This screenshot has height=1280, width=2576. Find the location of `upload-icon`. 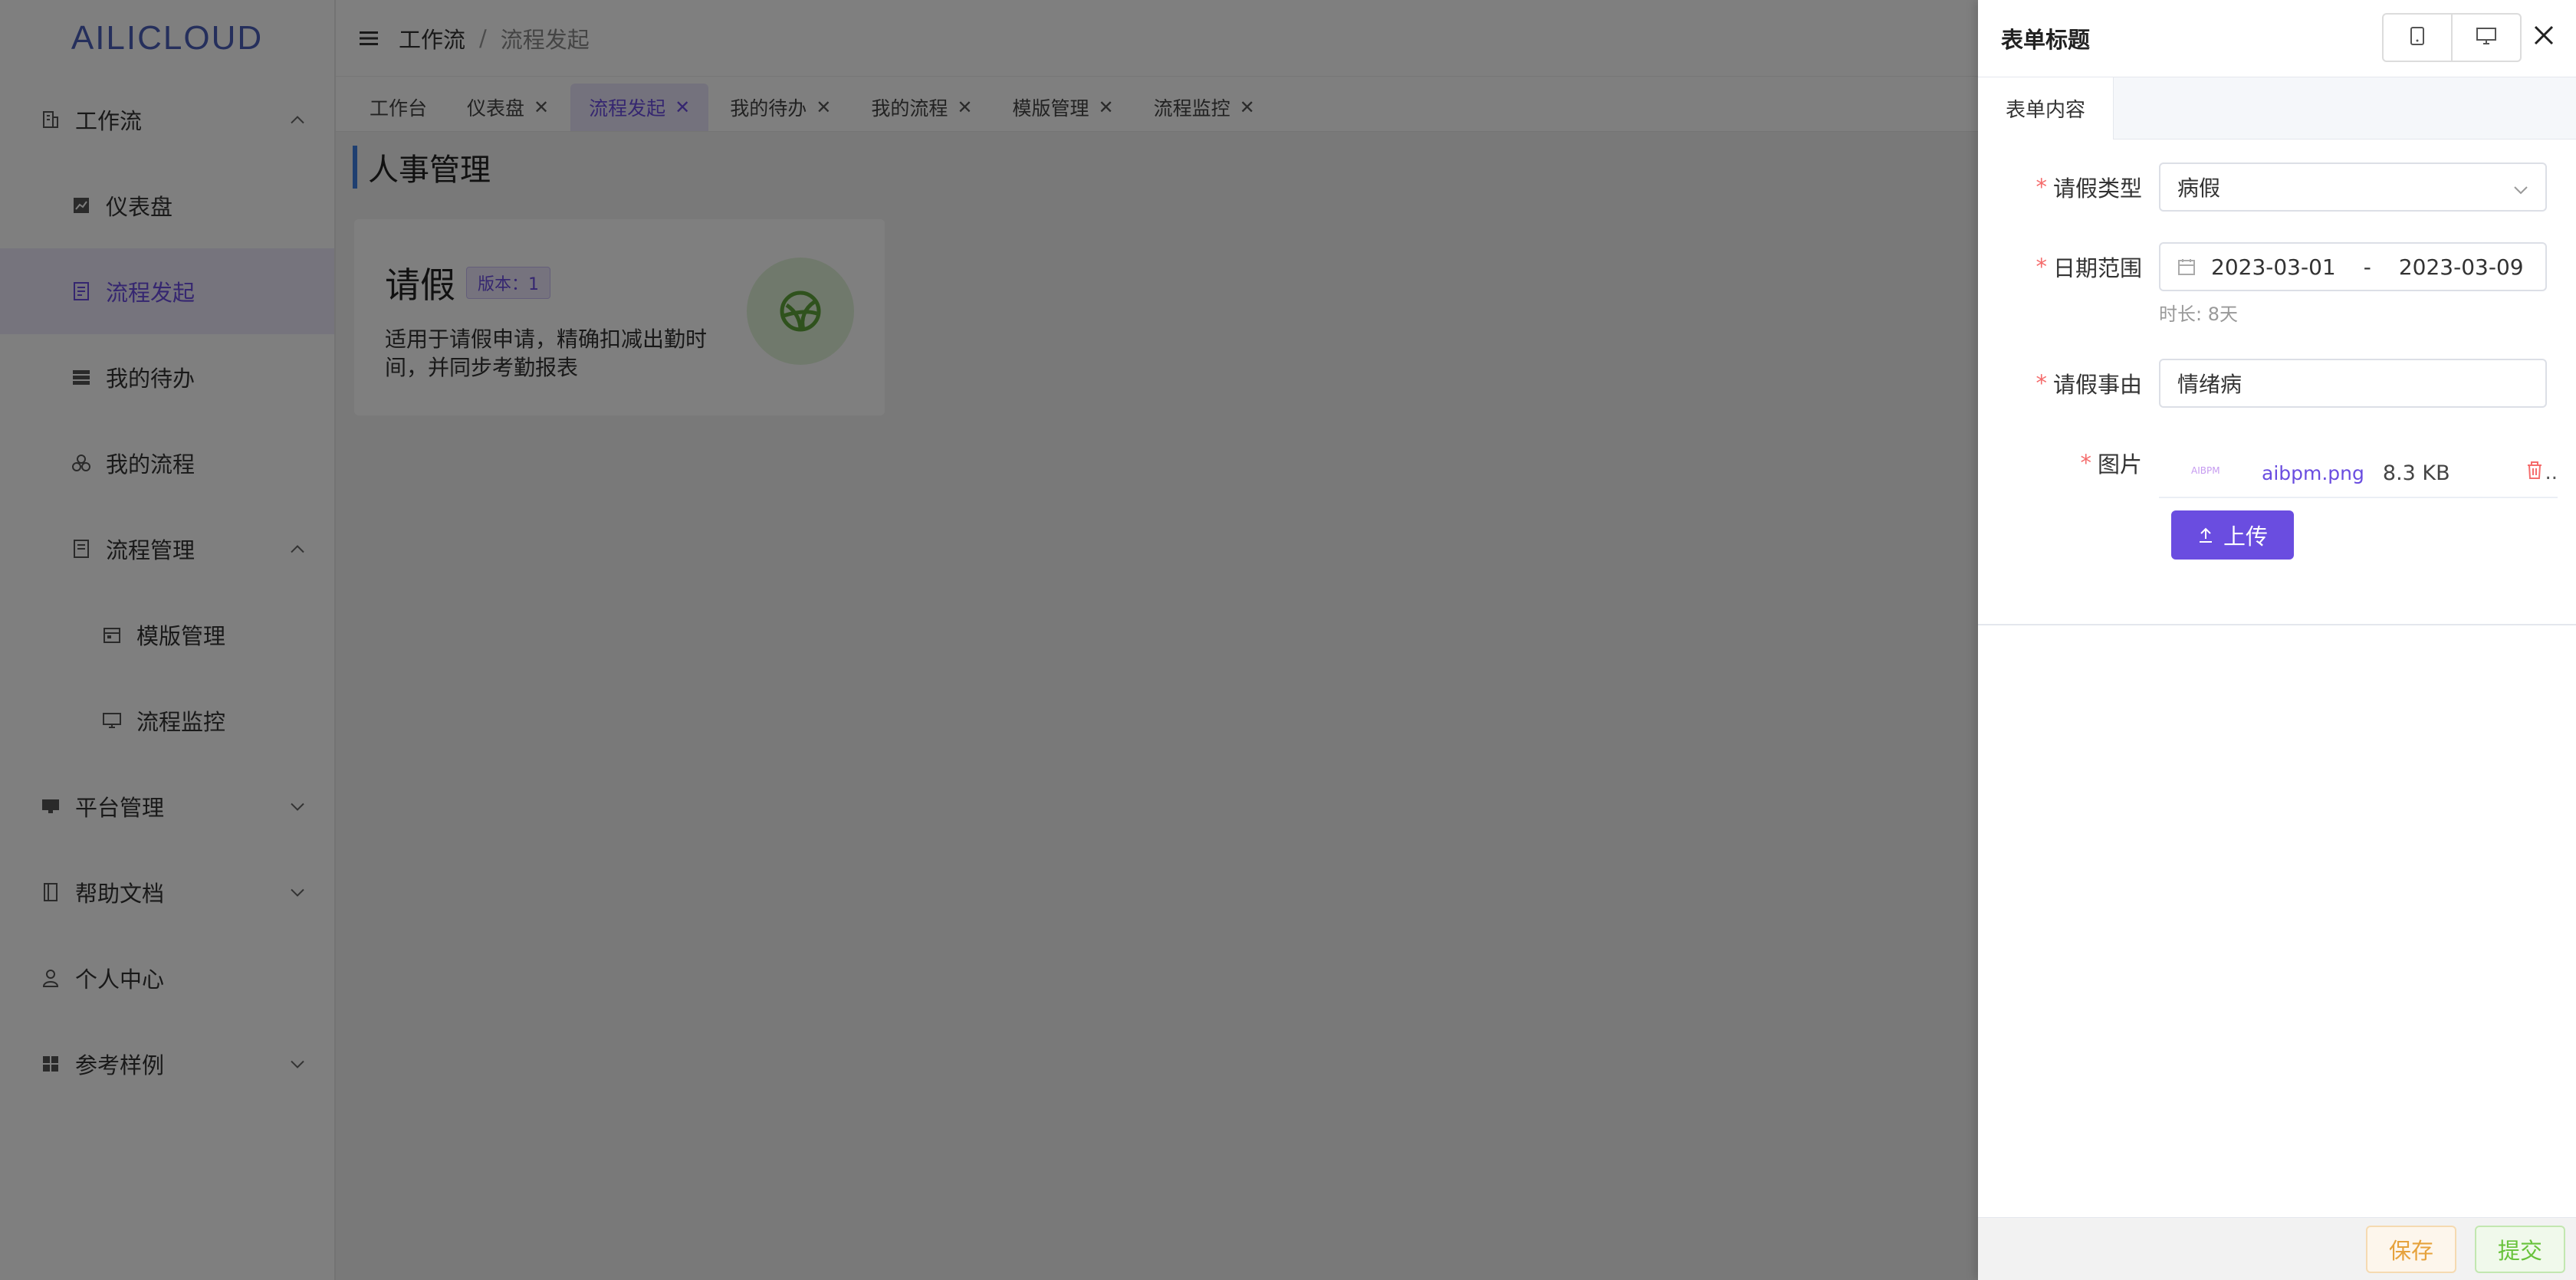

upload-icon is located at coordinates (2205, 535).